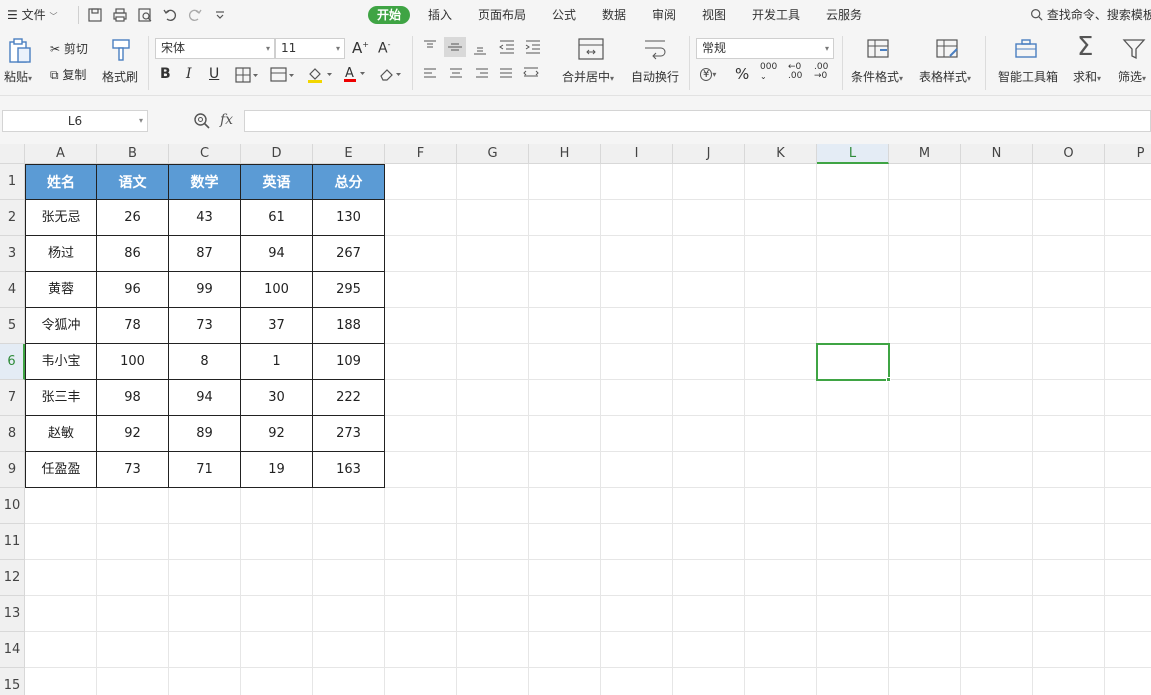 The height and width of the screenshot is (695, 1151). I want to click on column-header-n: N, so click(997, 154).